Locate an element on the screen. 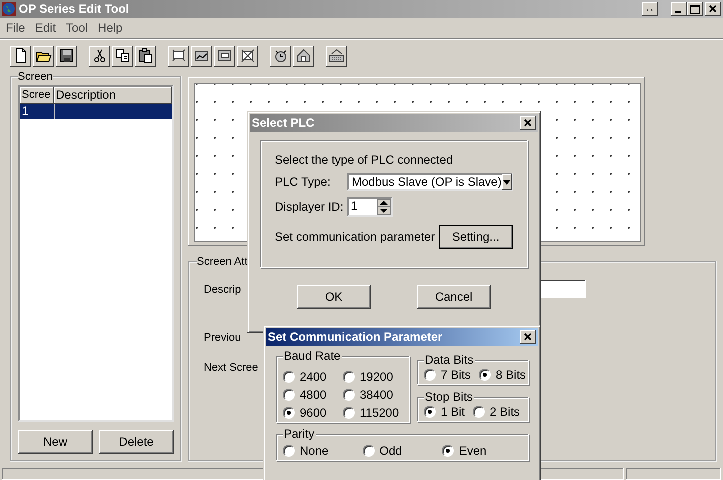  keyboard-icon is located at coordinates (336, 56).